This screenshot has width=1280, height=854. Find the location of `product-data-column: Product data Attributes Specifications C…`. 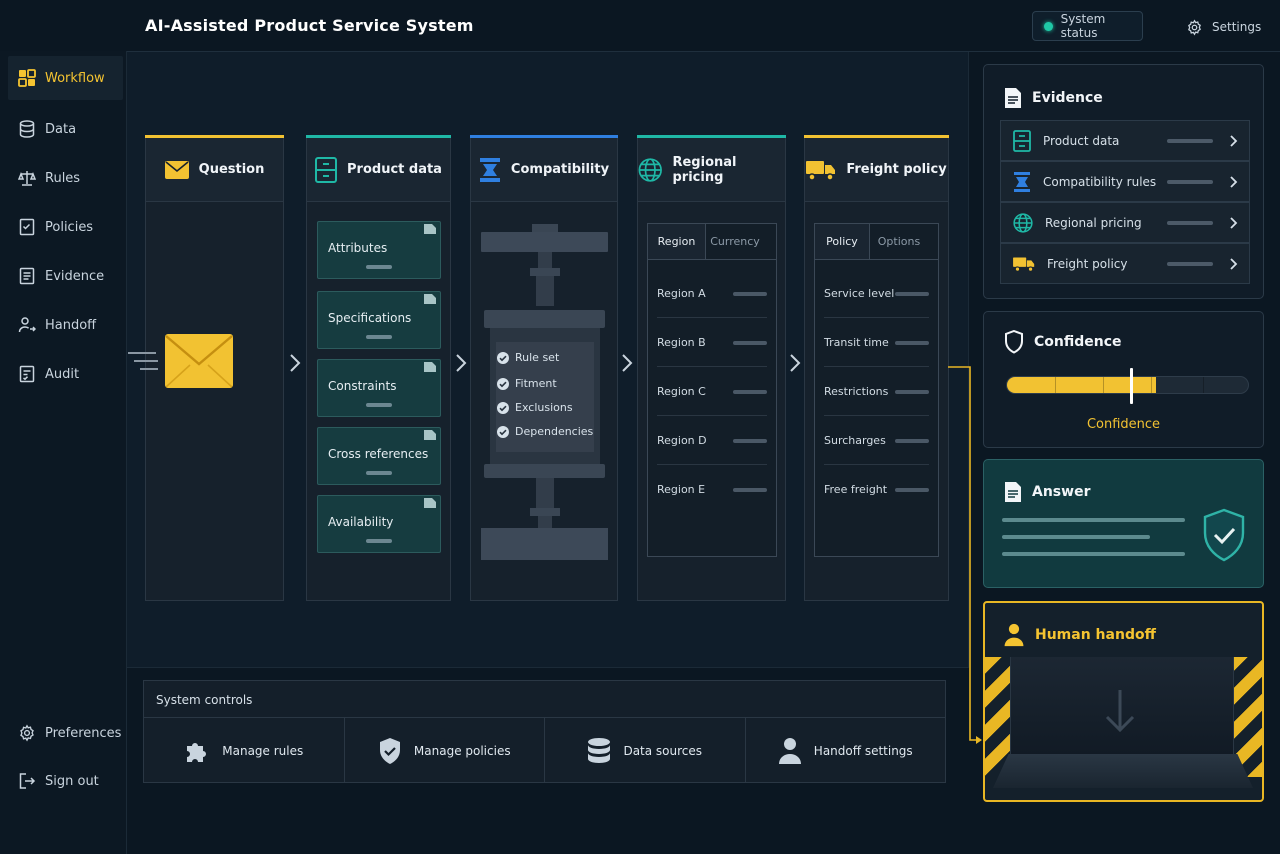

product-data-column: Product data Attributes Specifications C… is located at coordinates (378, 368).